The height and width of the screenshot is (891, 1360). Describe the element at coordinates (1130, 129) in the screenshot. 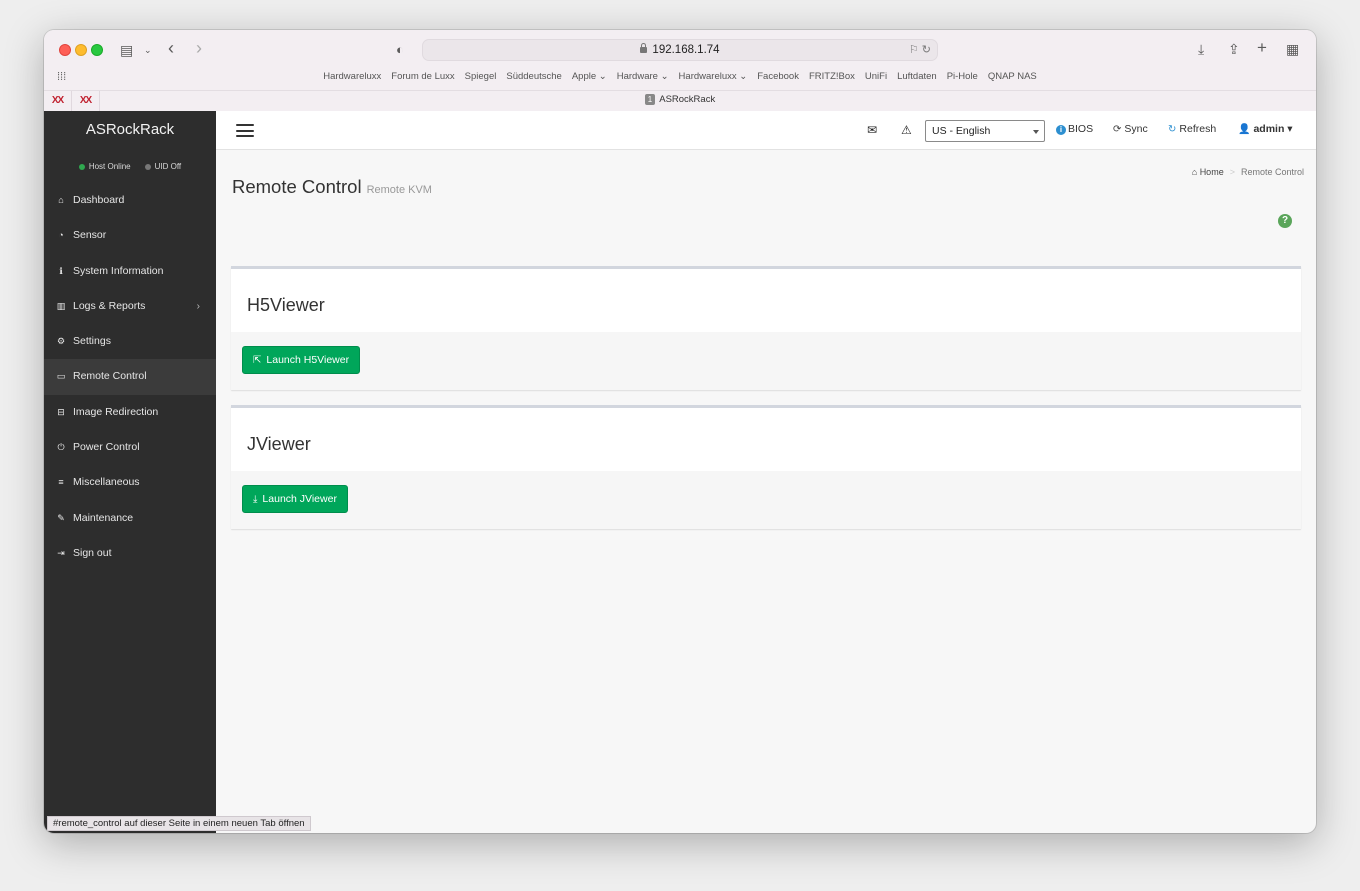

I see `sync-link: ⟳ Sync` at that location.